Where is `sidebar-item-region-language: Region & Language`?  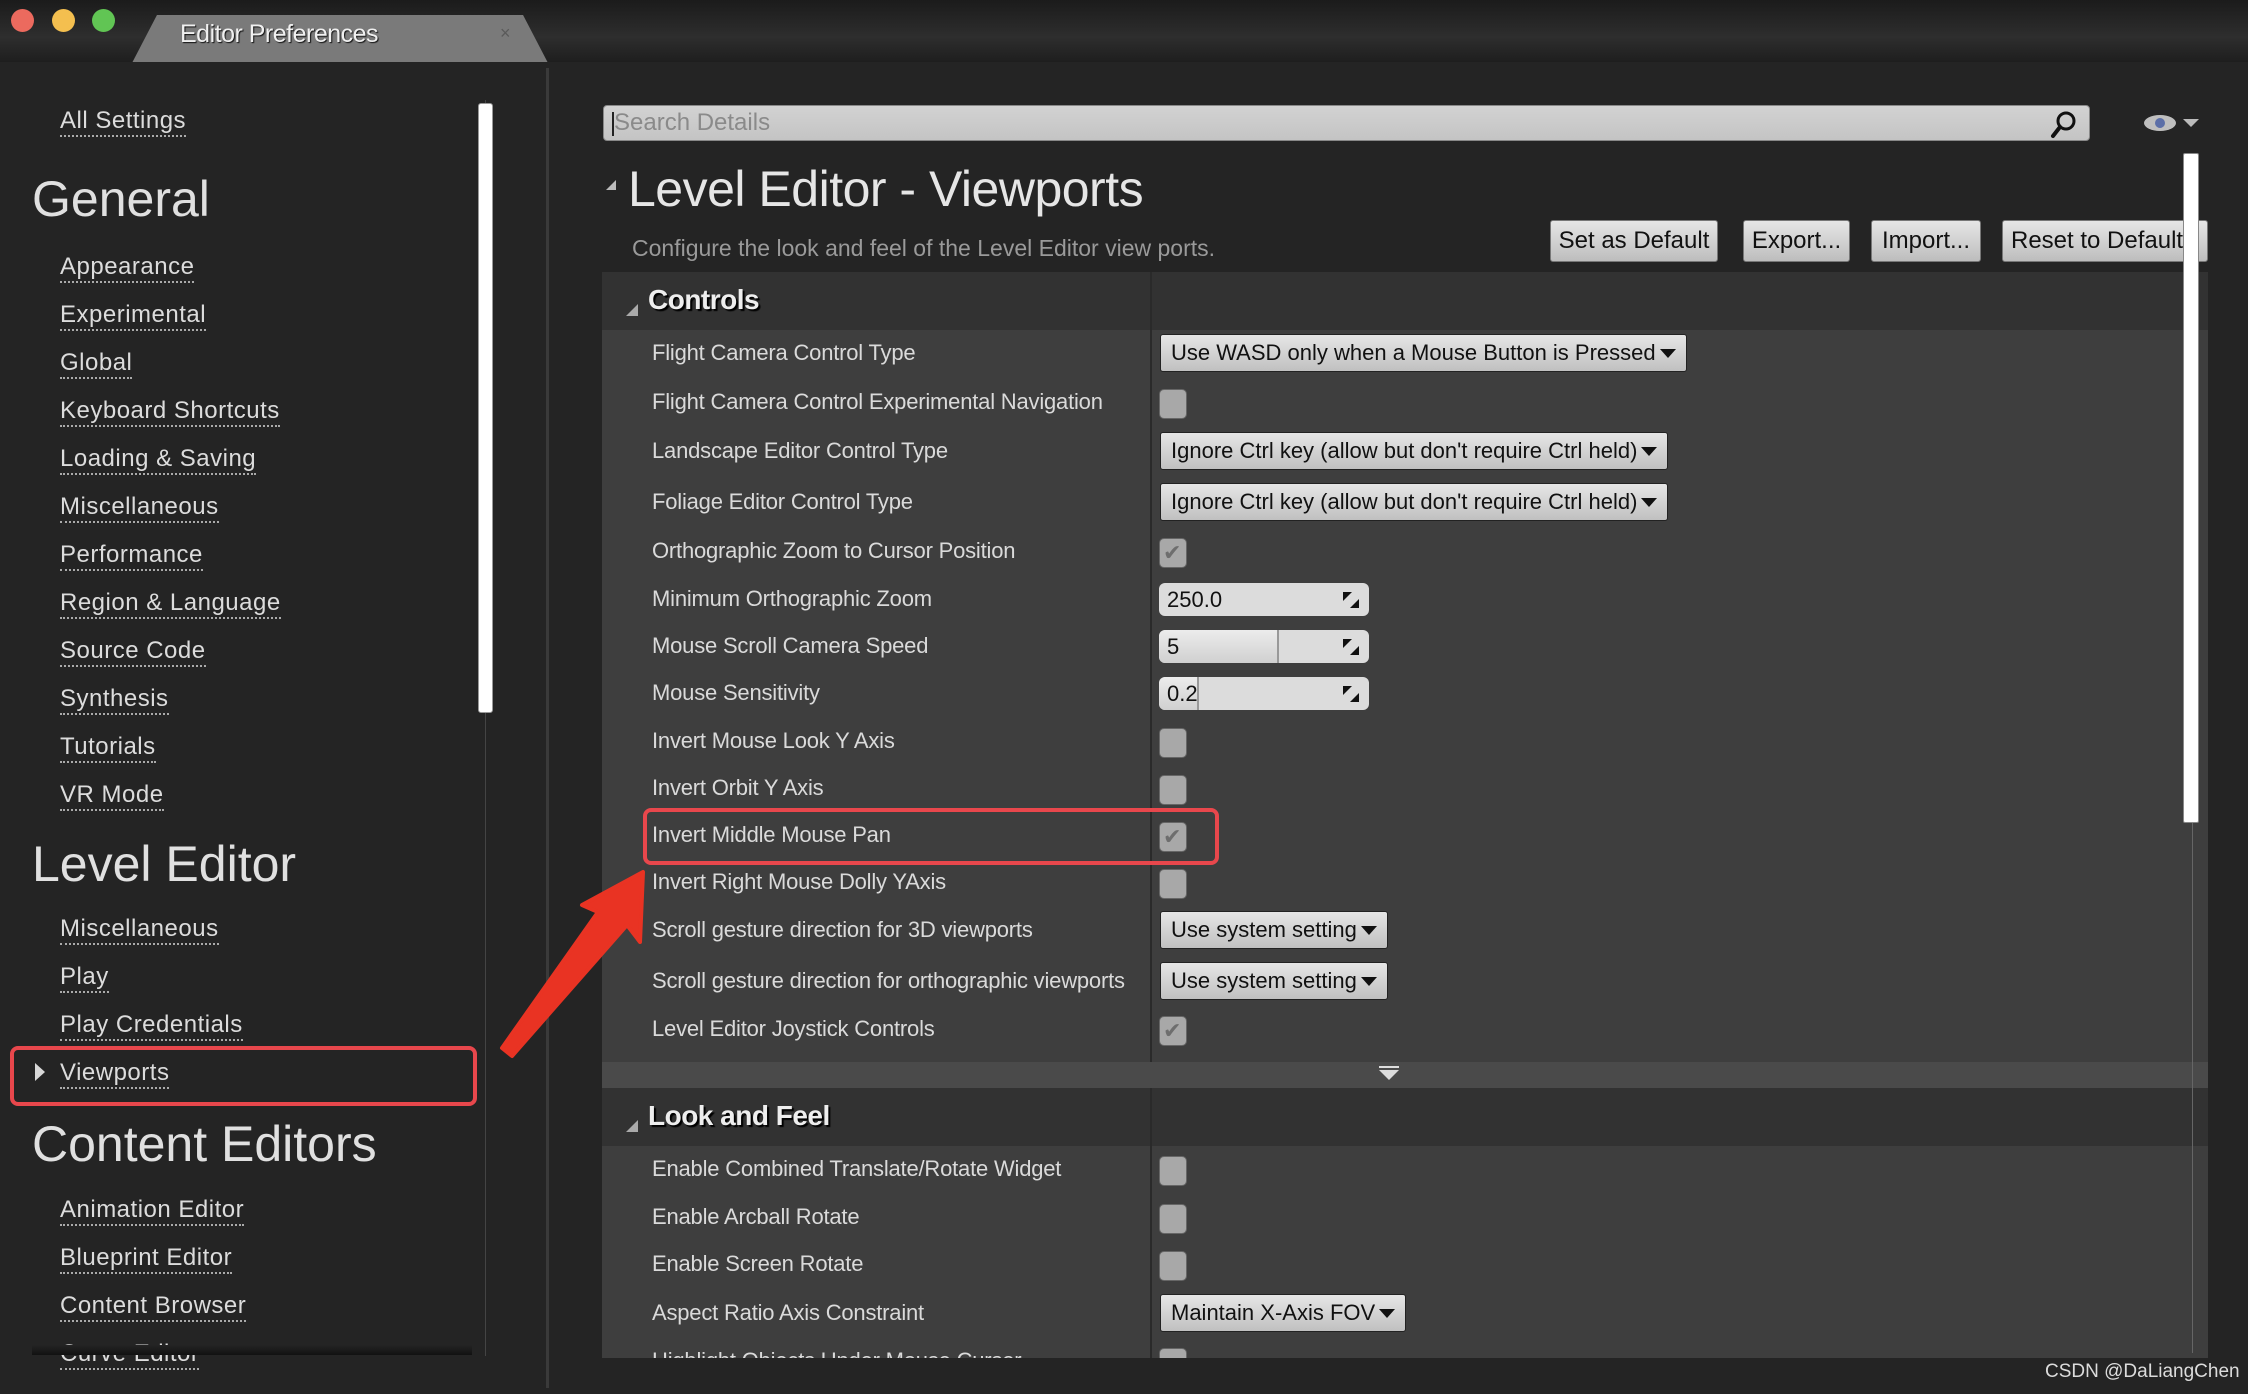
sidebar-item-region-language: Region & Language is located at coordinates (170, 604).